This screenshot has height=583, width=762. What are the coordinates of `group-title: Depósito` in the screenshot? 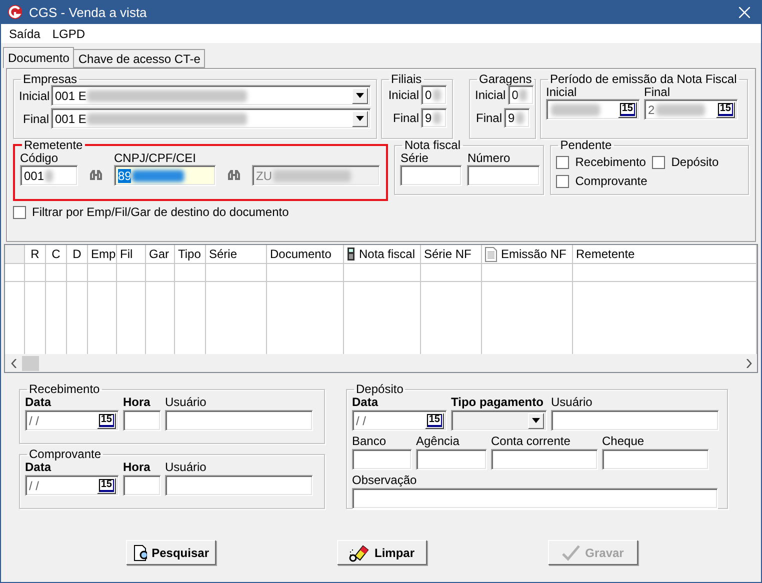 It's located at (379, 389).